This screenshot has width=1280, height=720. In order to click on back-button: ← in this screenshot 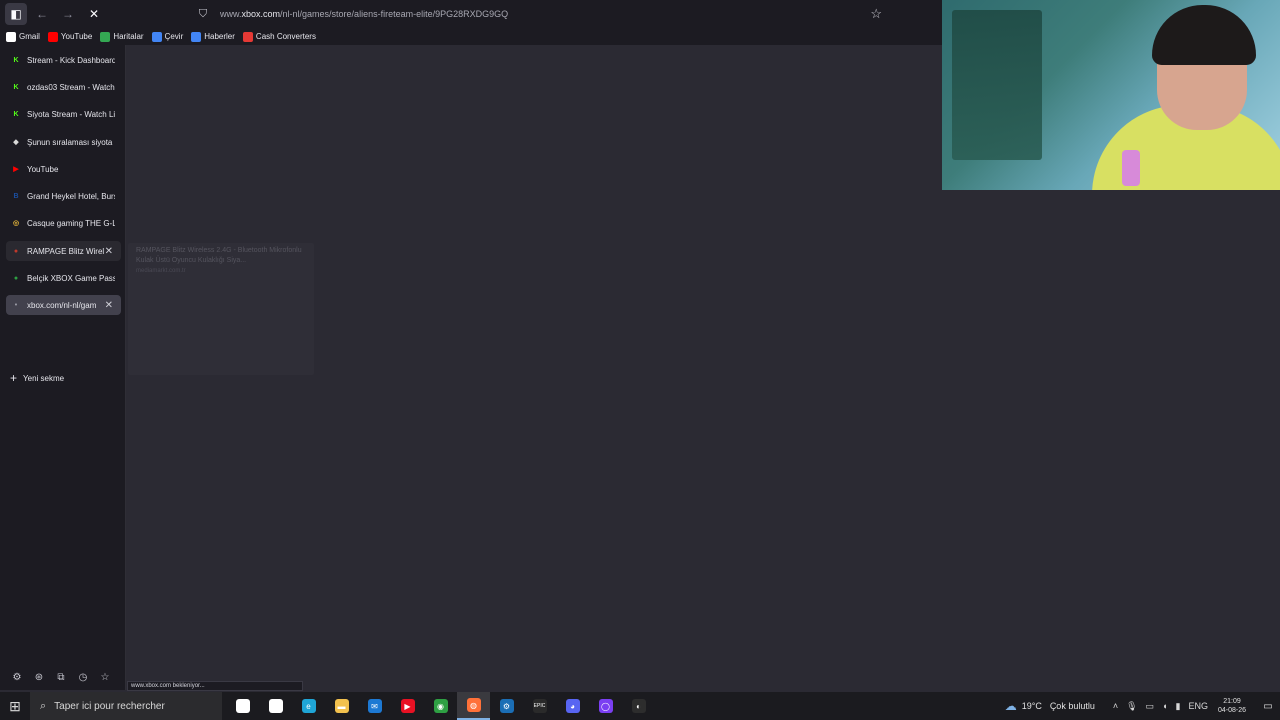, I will do `click(42, 14)`.